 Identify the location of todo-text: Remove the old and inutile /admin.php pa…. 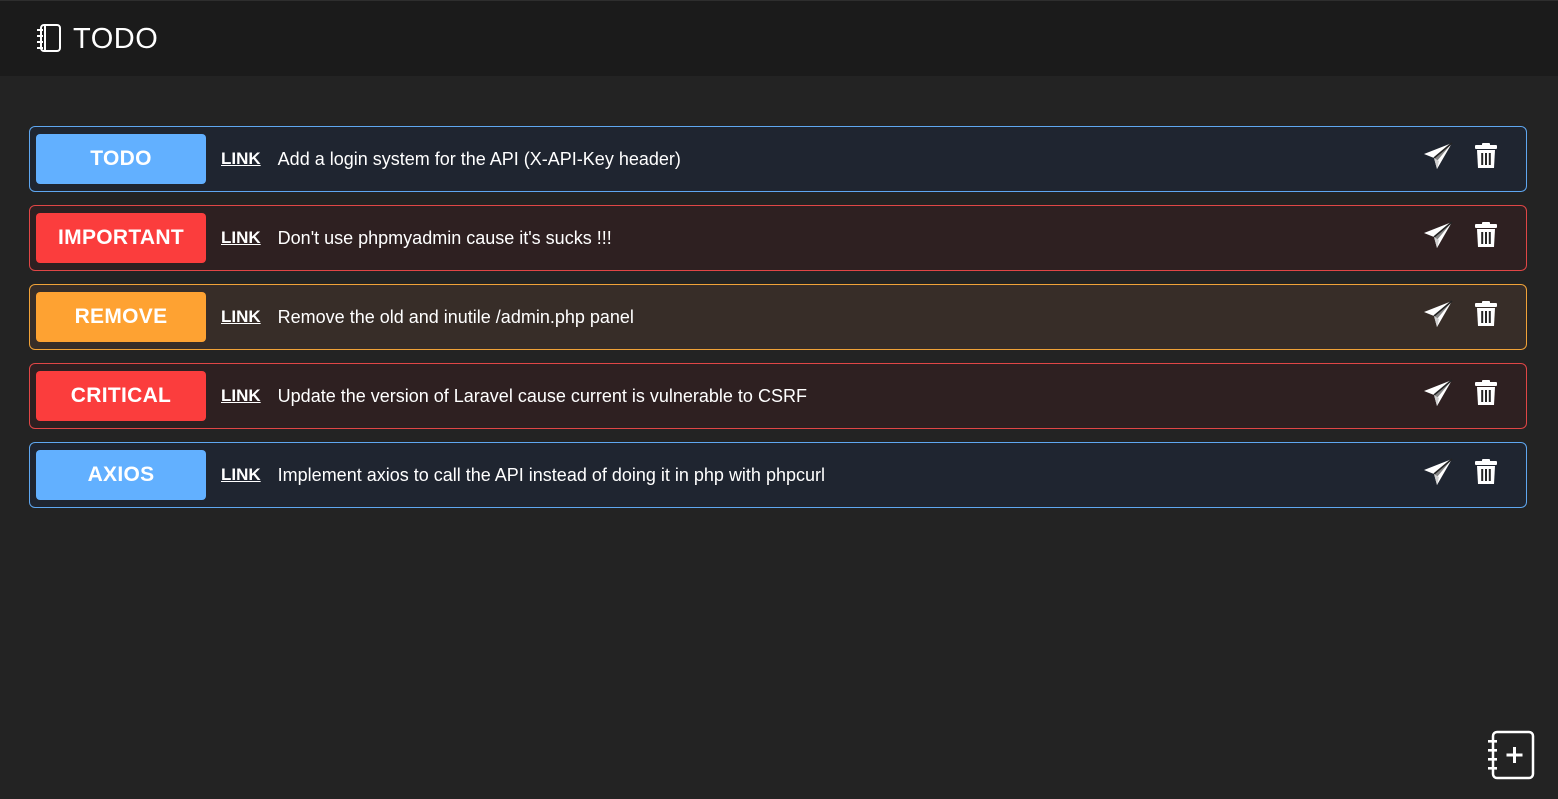
(455, 316).